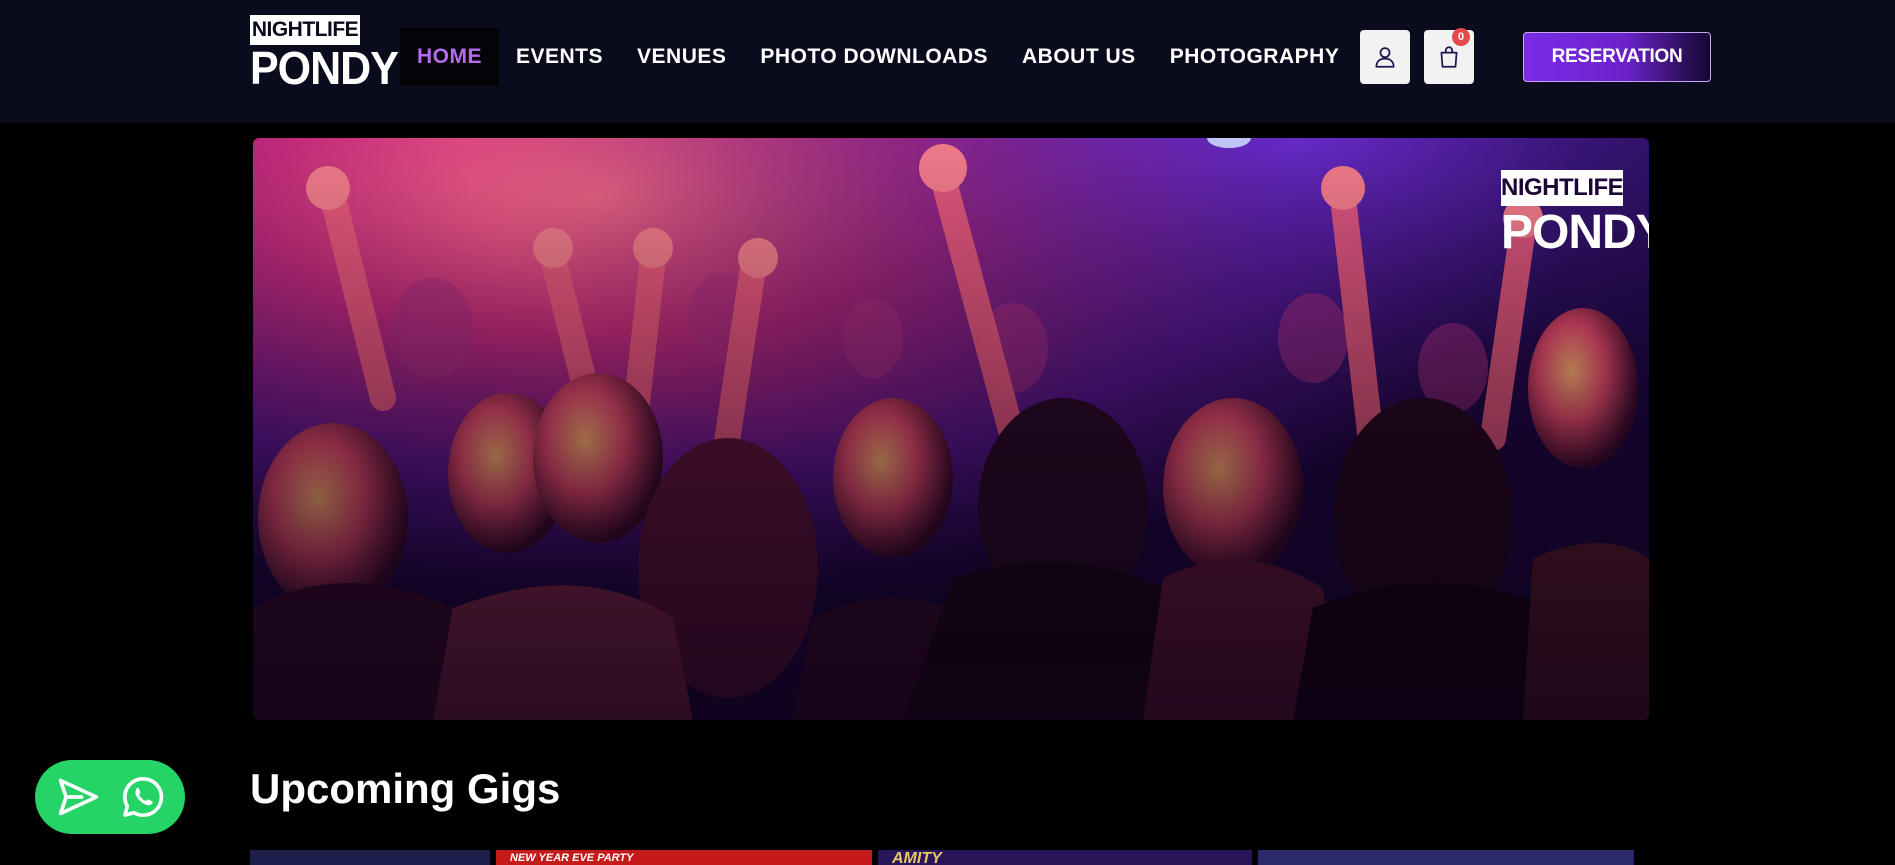 Image resolution: width=1895 pixels, height=865 pixels. I want to click on hero-watermark-logo: NIGHTLIFE PONDY, so click(1575, 215).